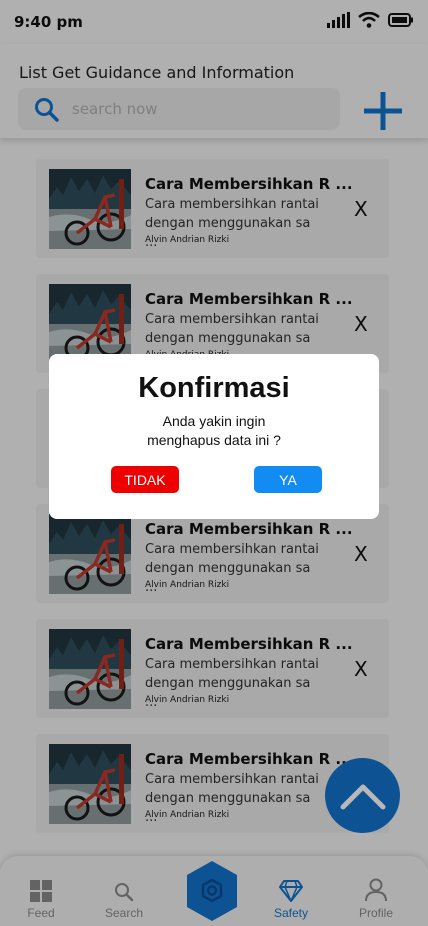  What do you see at coordinates (214, 388) in the screenshot?
I see `dialog-title: Konfirmasi` at bounding box center [214, 388].